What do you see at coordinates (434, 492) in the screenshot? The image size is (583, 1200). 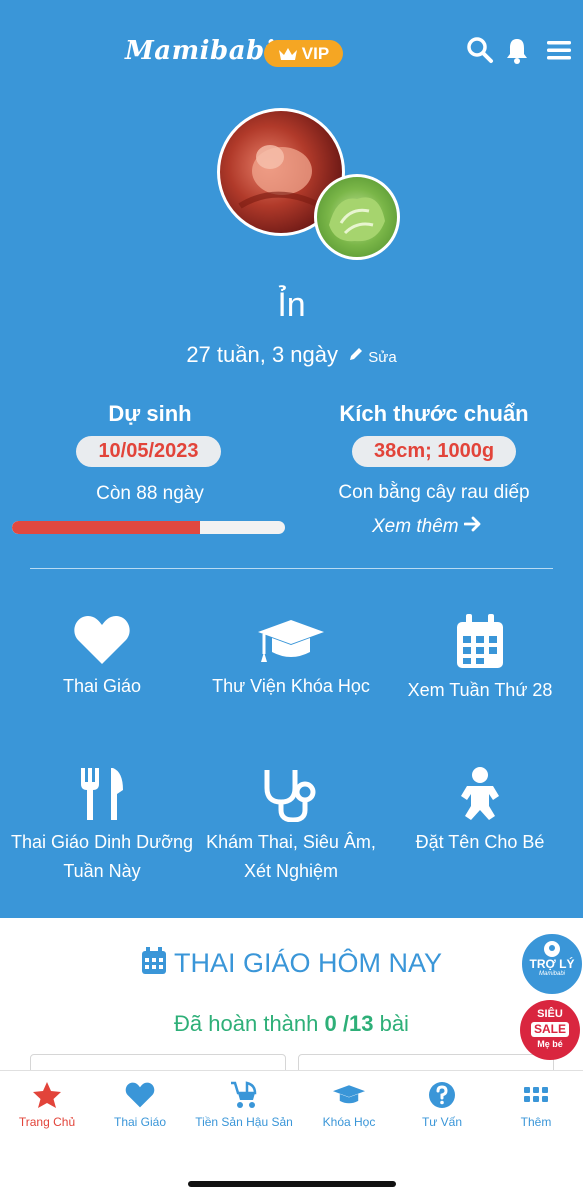 I see `size-comparison: Con bằng cây rau diếp` at bounding box center [434, 492].